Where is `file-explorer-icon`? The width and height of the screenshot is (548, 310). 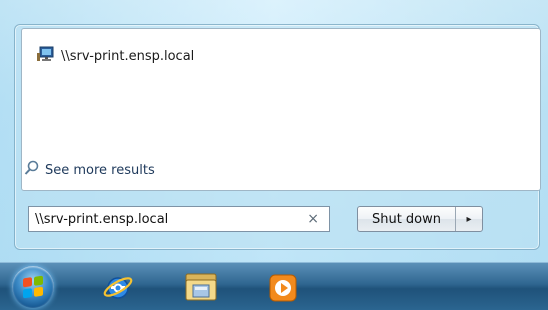 file-explorer-icon is located at coordinates (200, 285).